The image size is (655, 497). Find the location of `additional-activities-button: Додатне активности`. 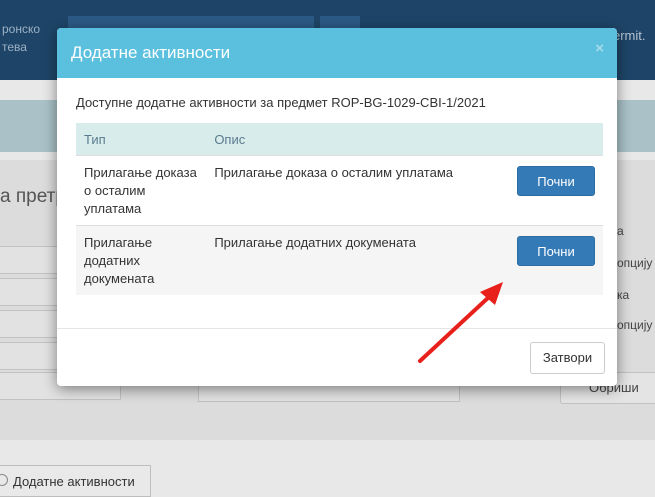

additional-activities-button: Додатне активности is located at coordinates (75, 481).